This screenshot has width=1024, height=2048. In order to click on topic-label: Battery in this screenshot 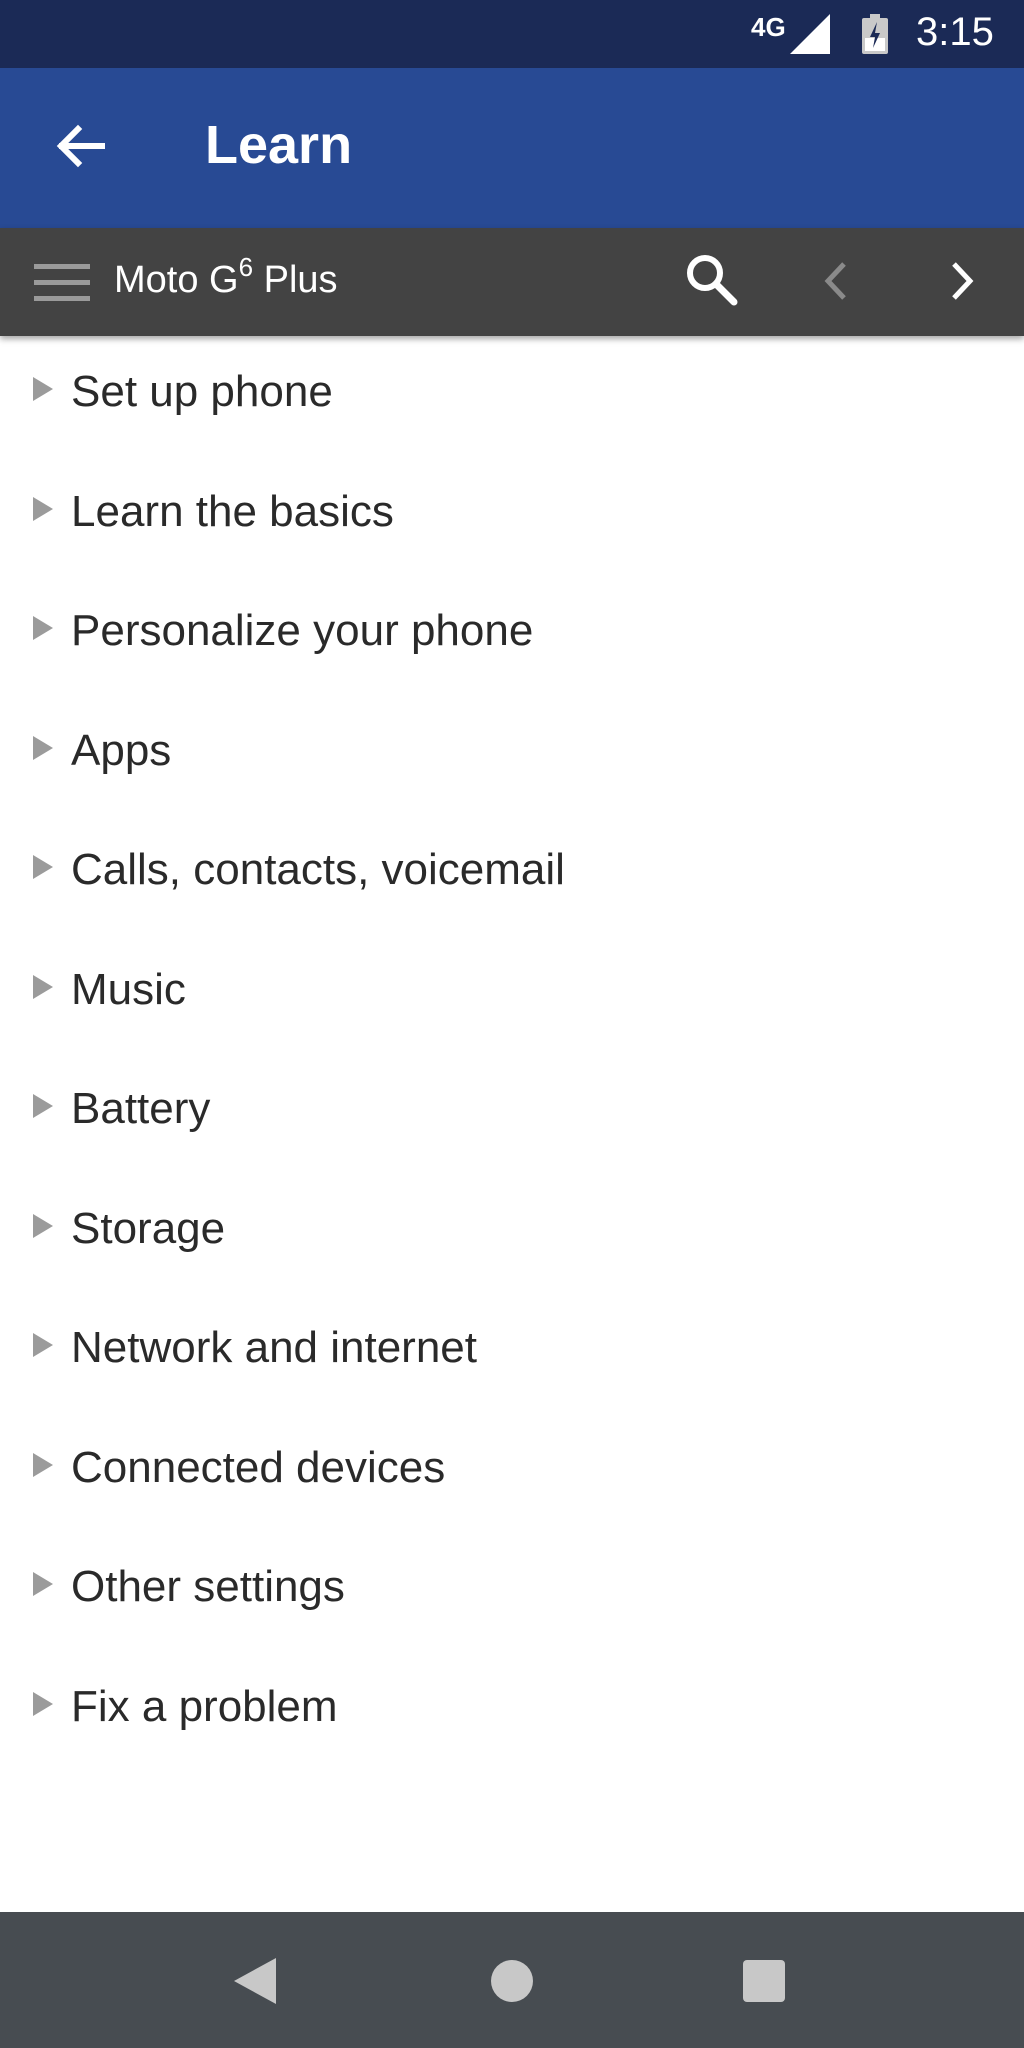, I will do `click(141, 1108)`.